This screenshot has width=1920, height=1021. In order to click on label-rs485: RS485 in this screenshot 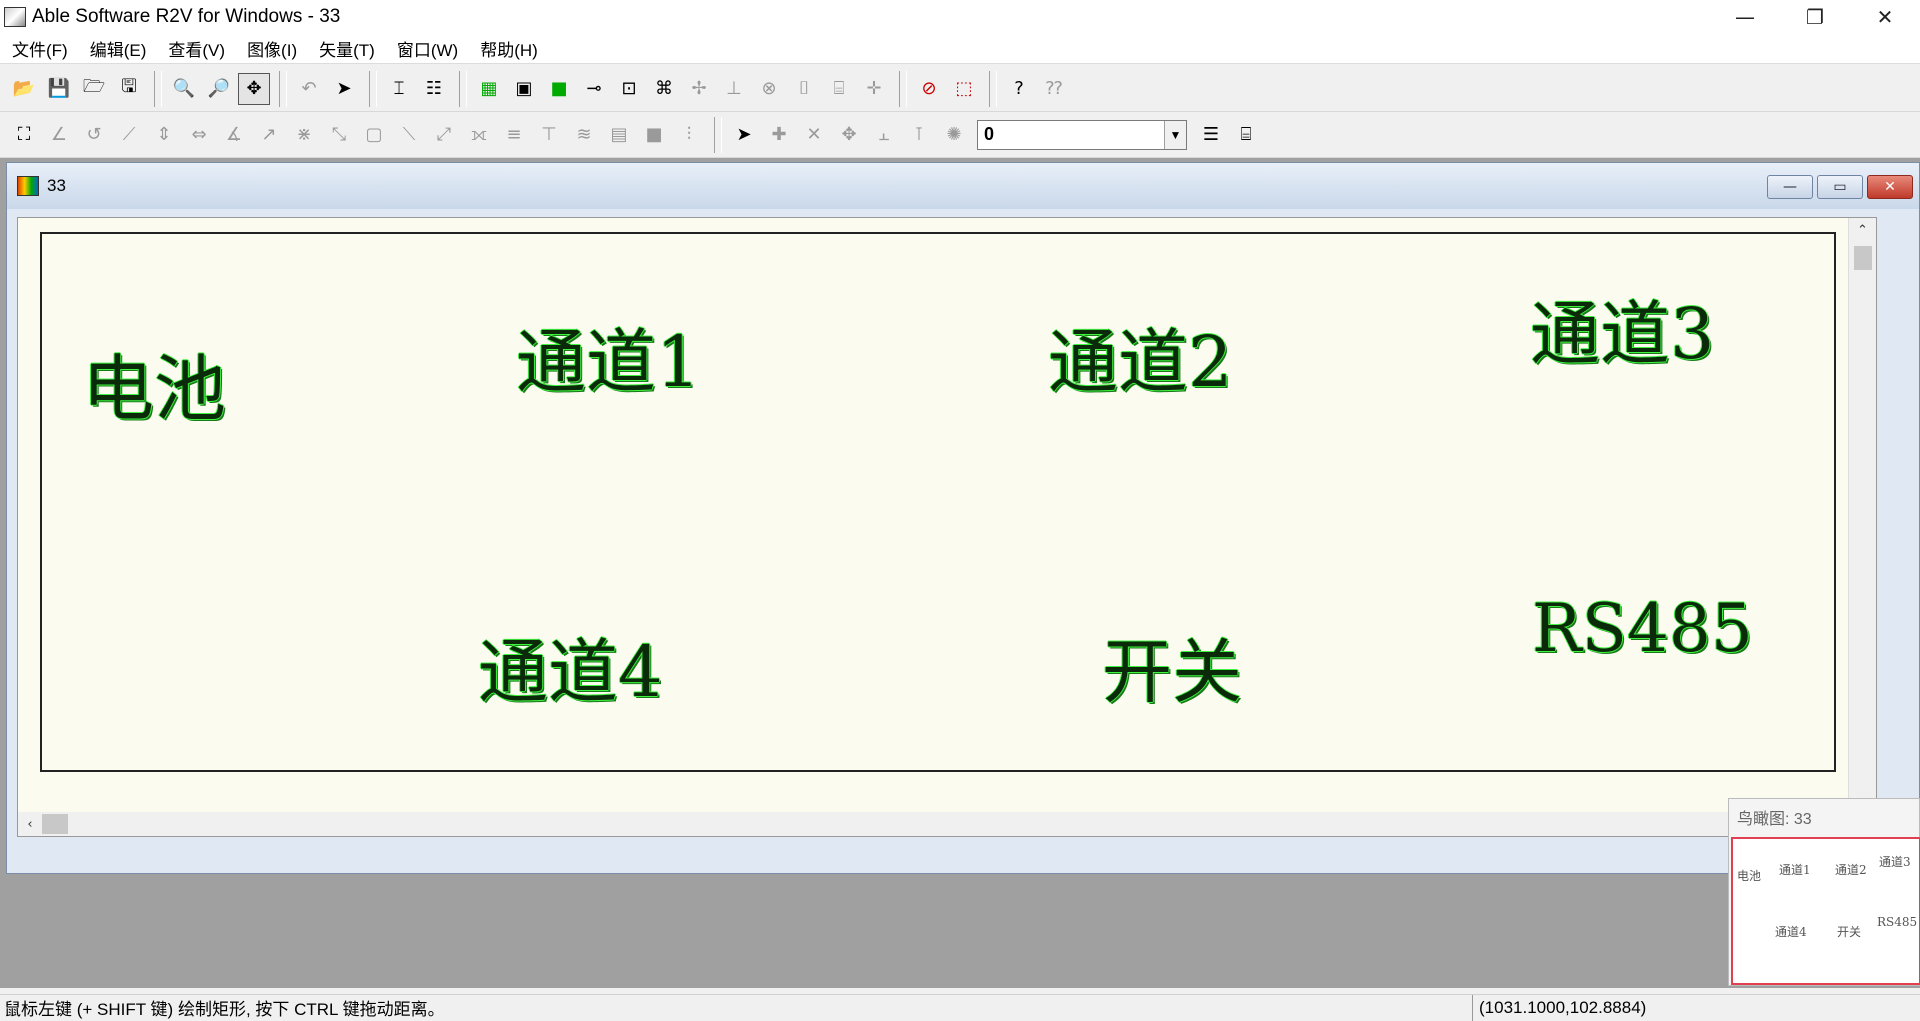, I will do `click(1642, 628)`.